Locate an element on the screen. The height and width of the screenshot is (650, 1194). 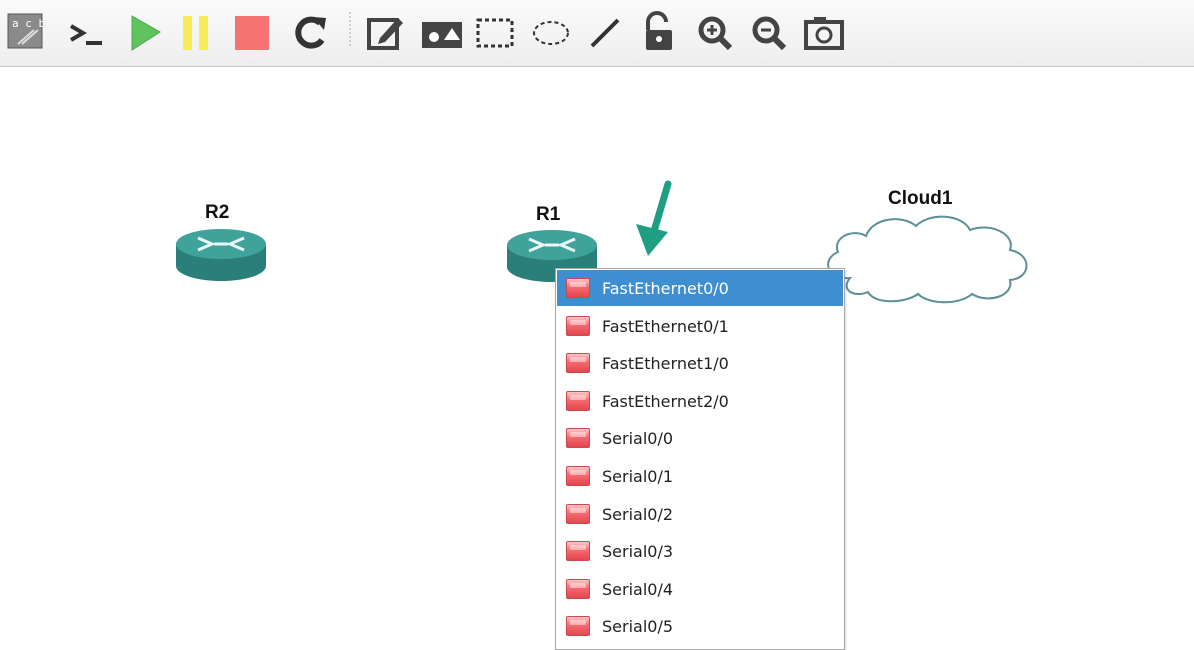
lock-button is located at coordinates (660, 30).